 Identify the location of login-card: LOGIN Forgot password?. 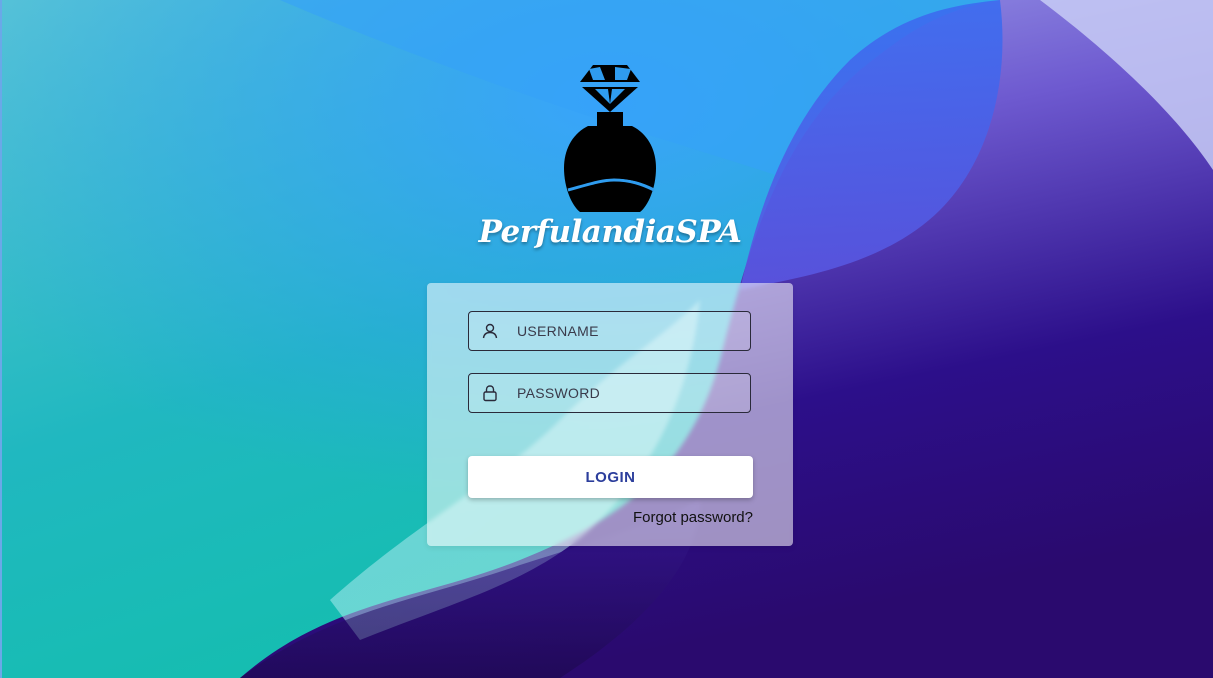
(610, 414).